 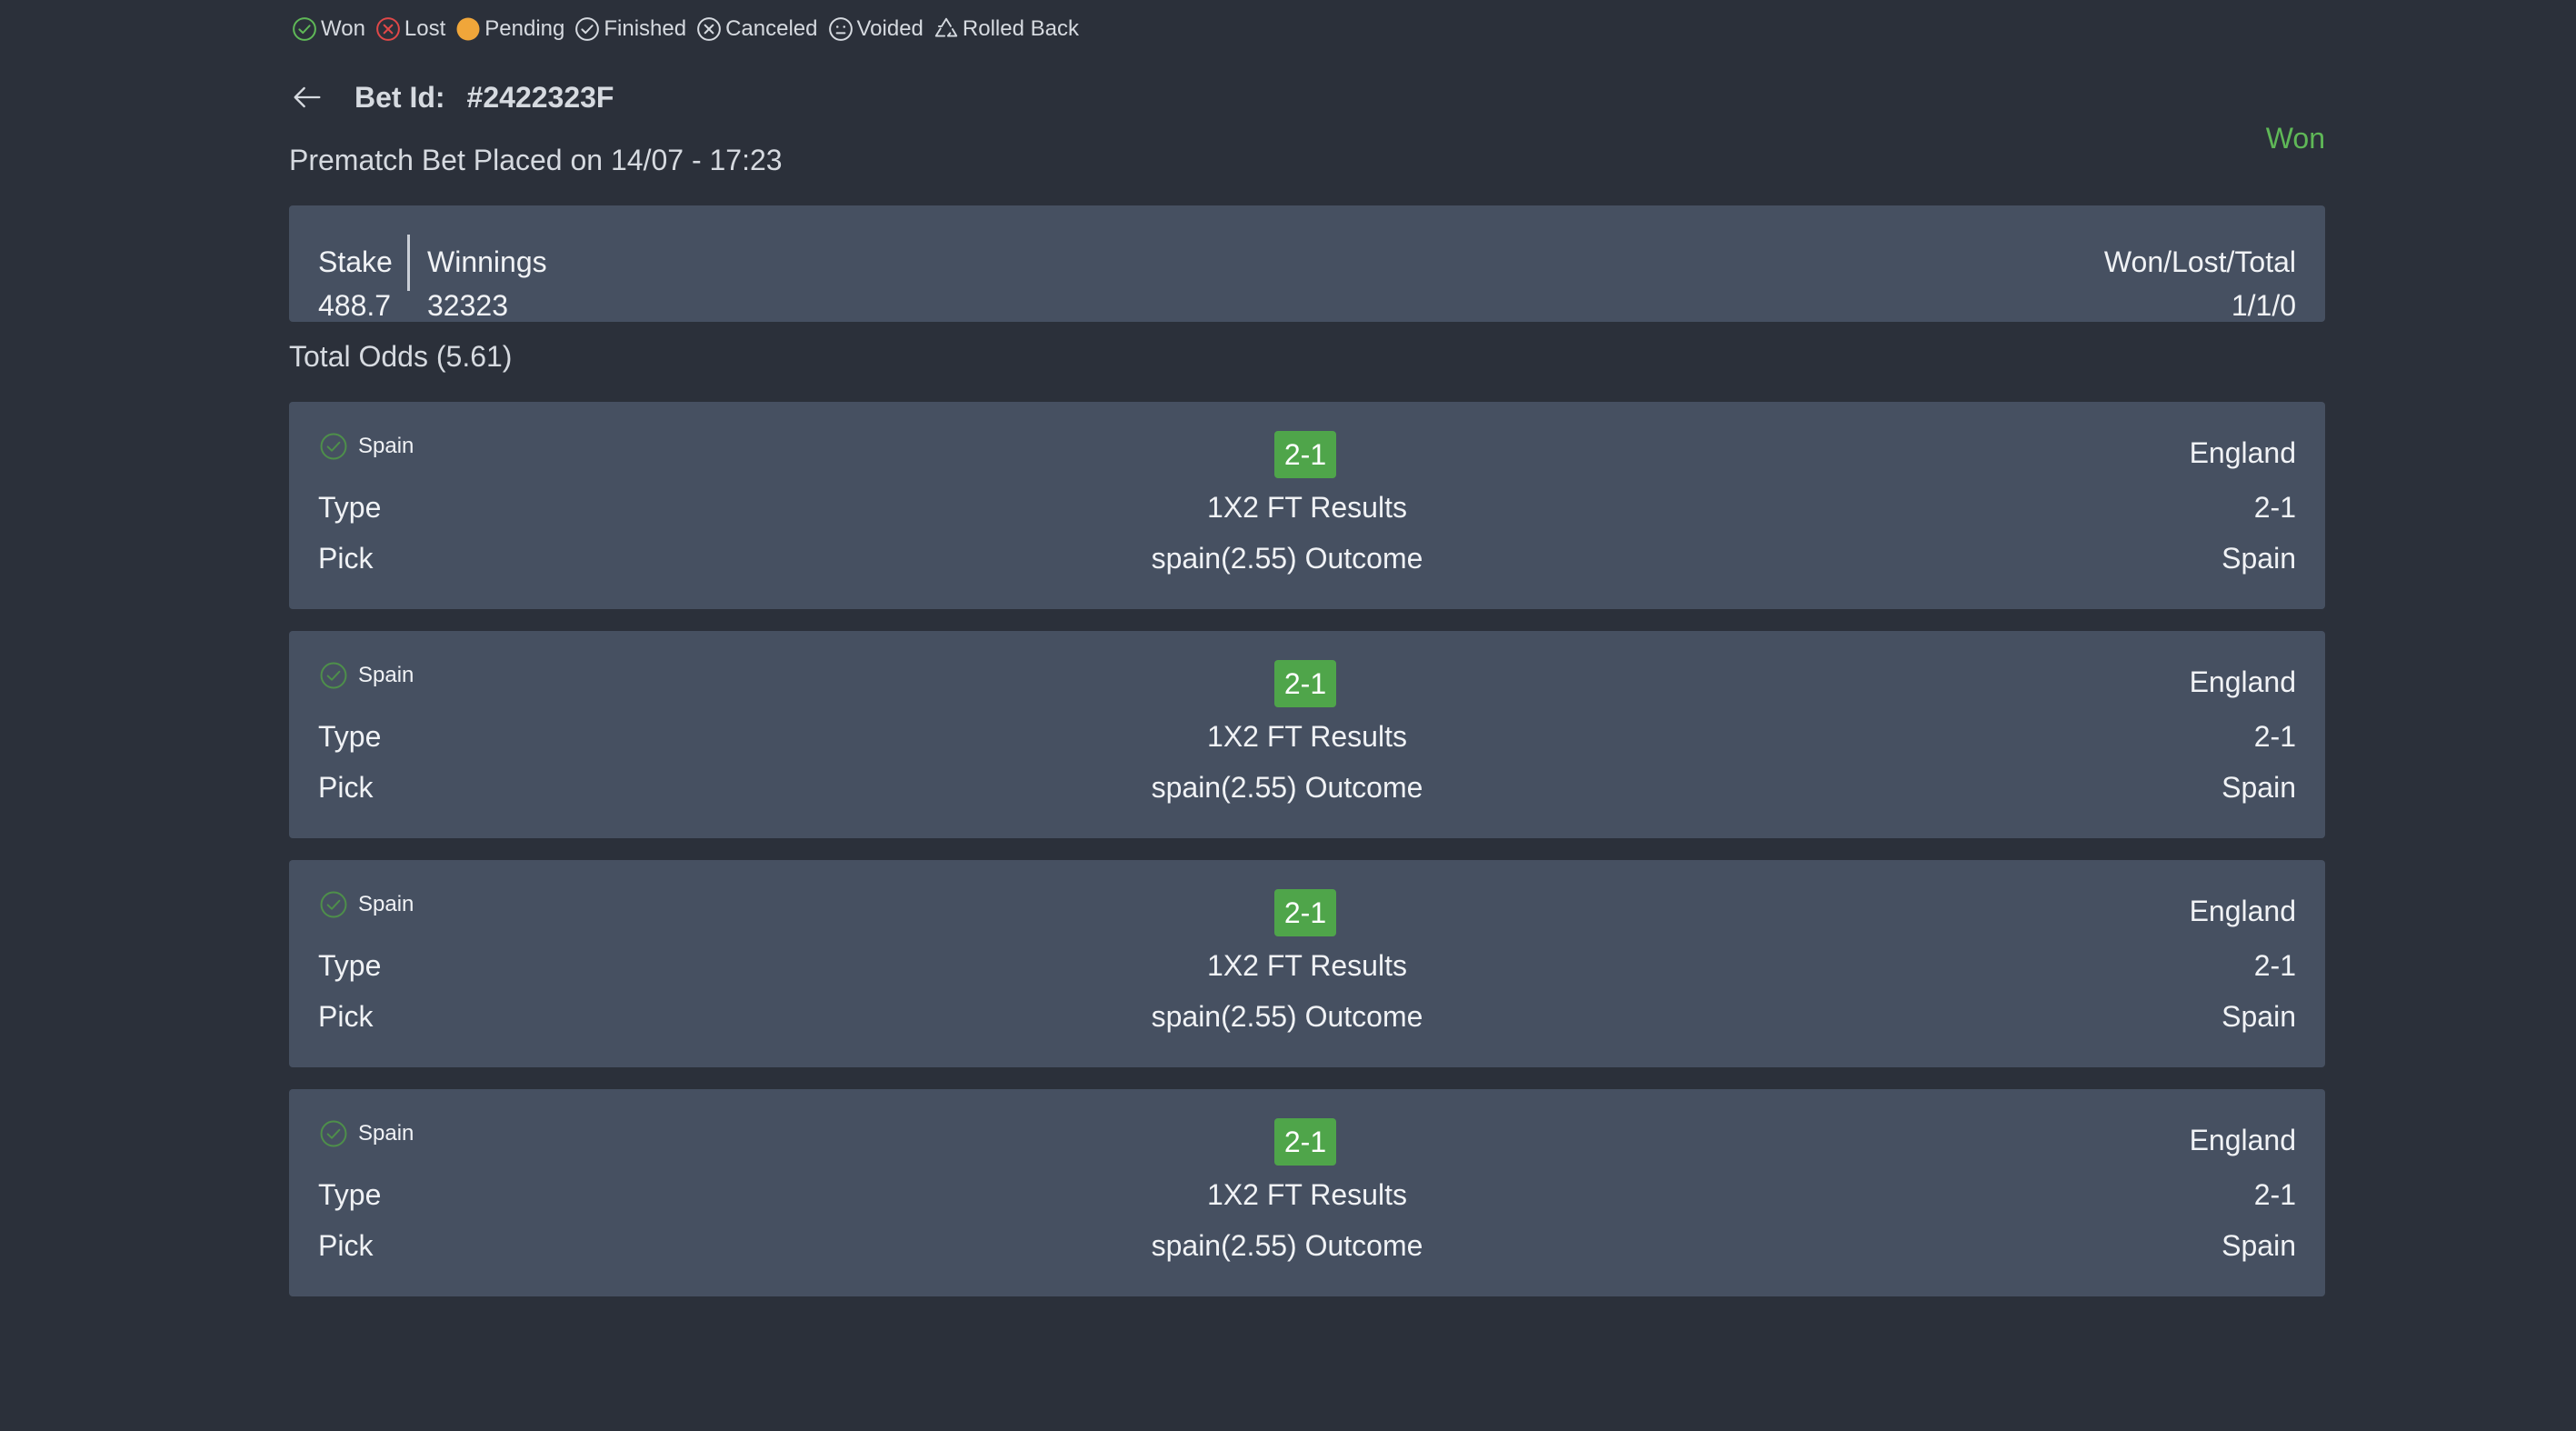 I want to click on legend-label: Canceled, so click(x=771, y=28).